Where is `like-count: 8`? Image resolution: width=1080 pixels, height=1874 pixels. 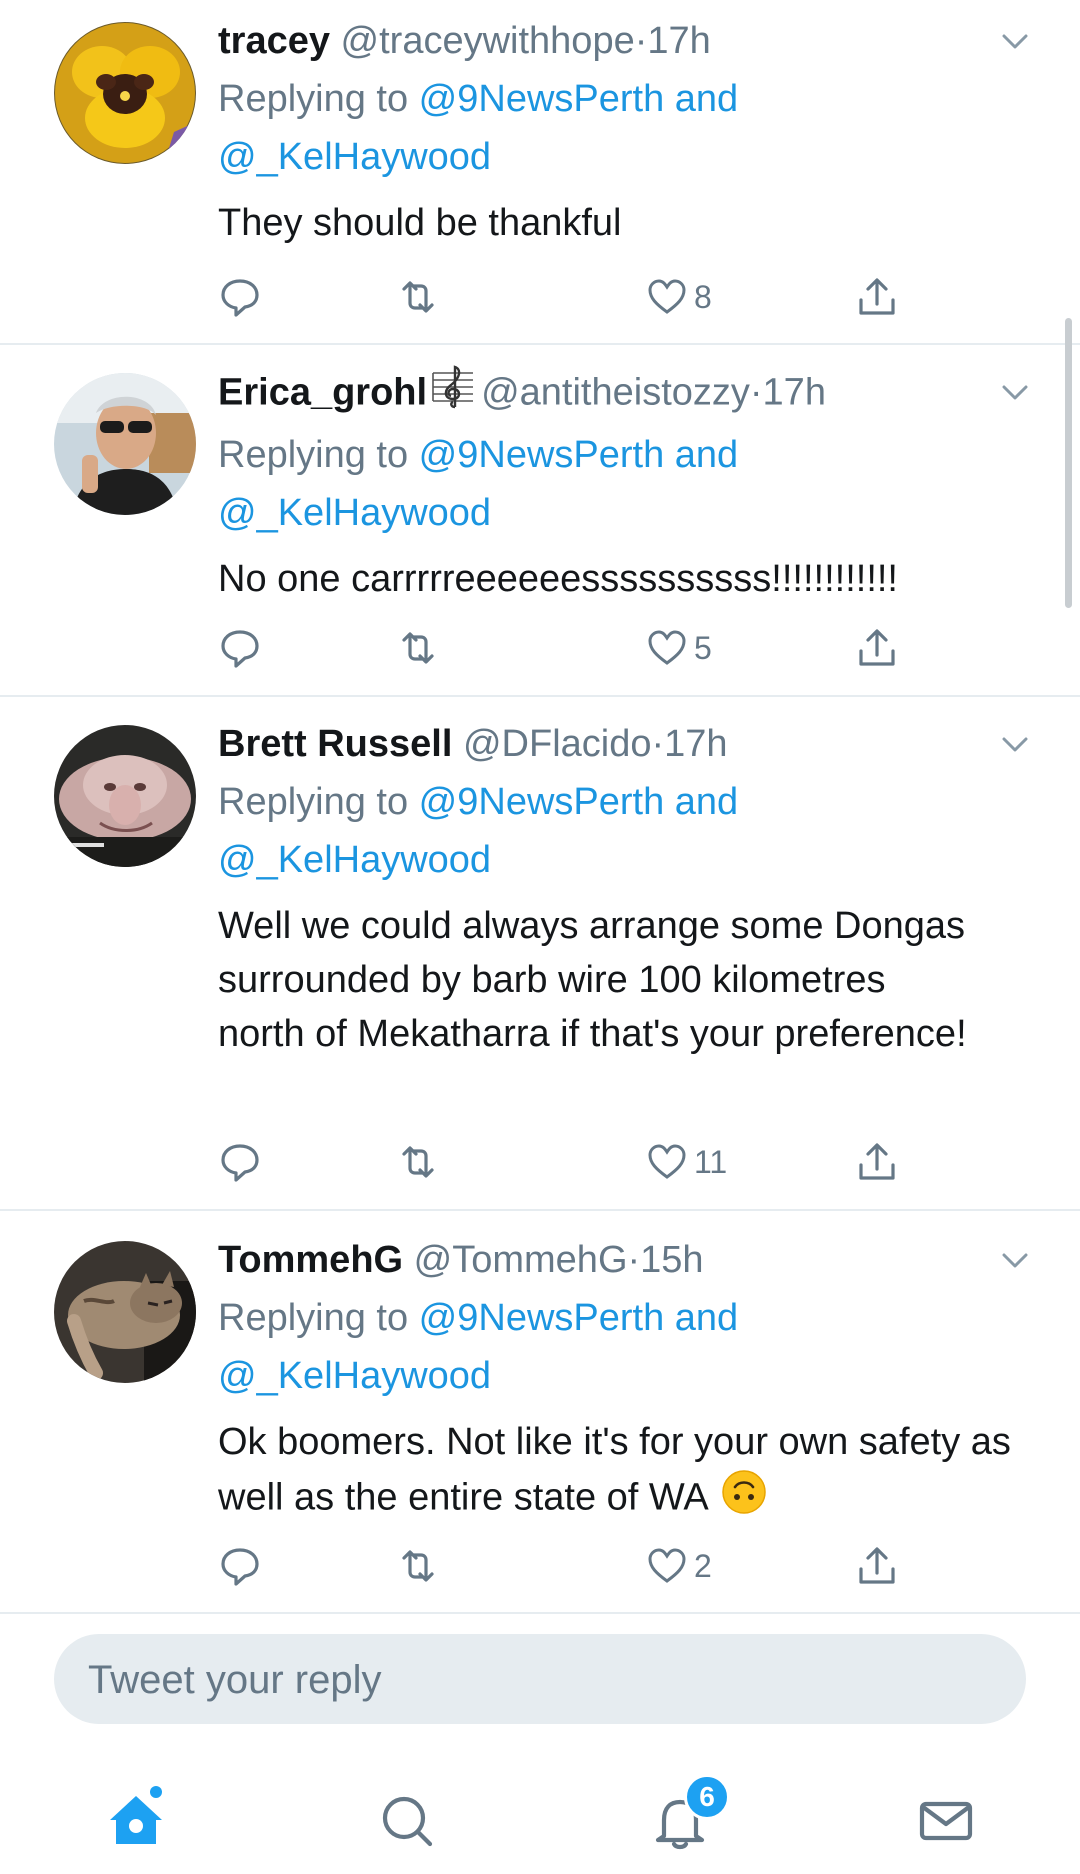
like-count: 8 is located at coordinates (703, 296).